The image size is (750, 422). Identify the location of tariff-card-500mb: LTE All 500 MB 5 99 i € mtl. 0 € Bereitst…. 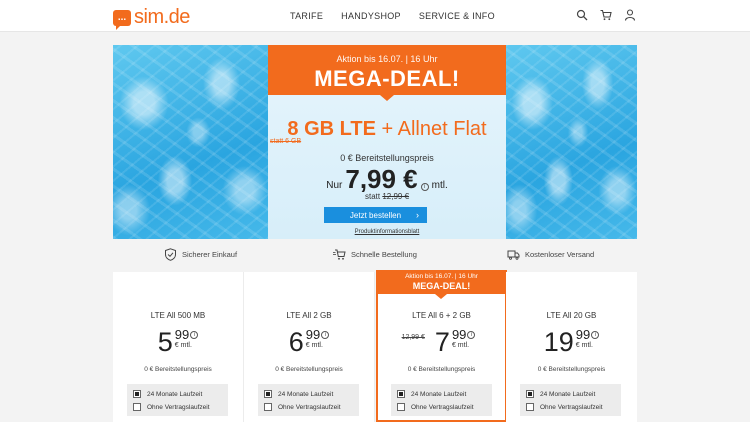
(178, 347).